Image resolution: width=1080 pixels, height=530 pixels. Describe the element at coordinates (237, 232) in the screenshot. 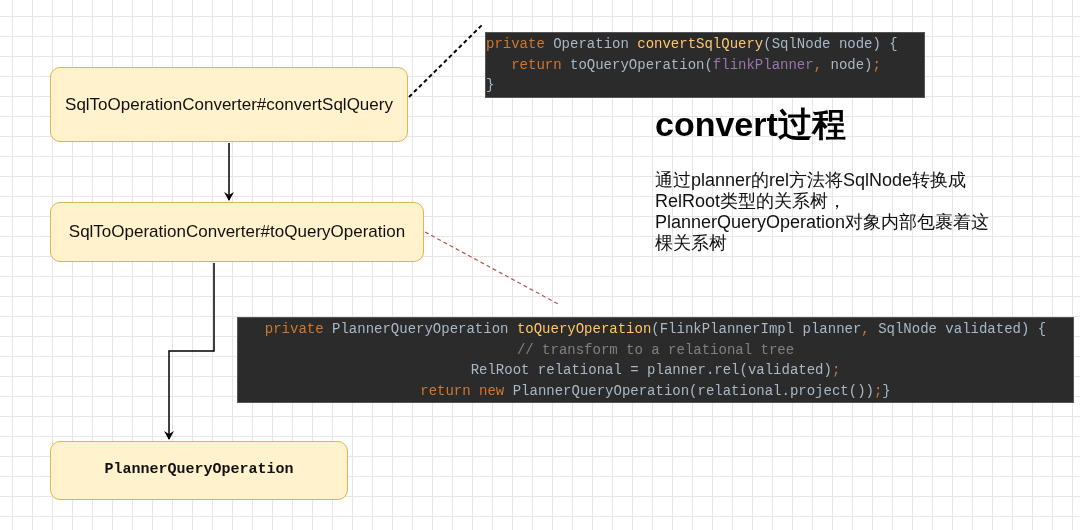

I see `flow-node: SqlToOperationConverter#toQueryOperation` at that location.